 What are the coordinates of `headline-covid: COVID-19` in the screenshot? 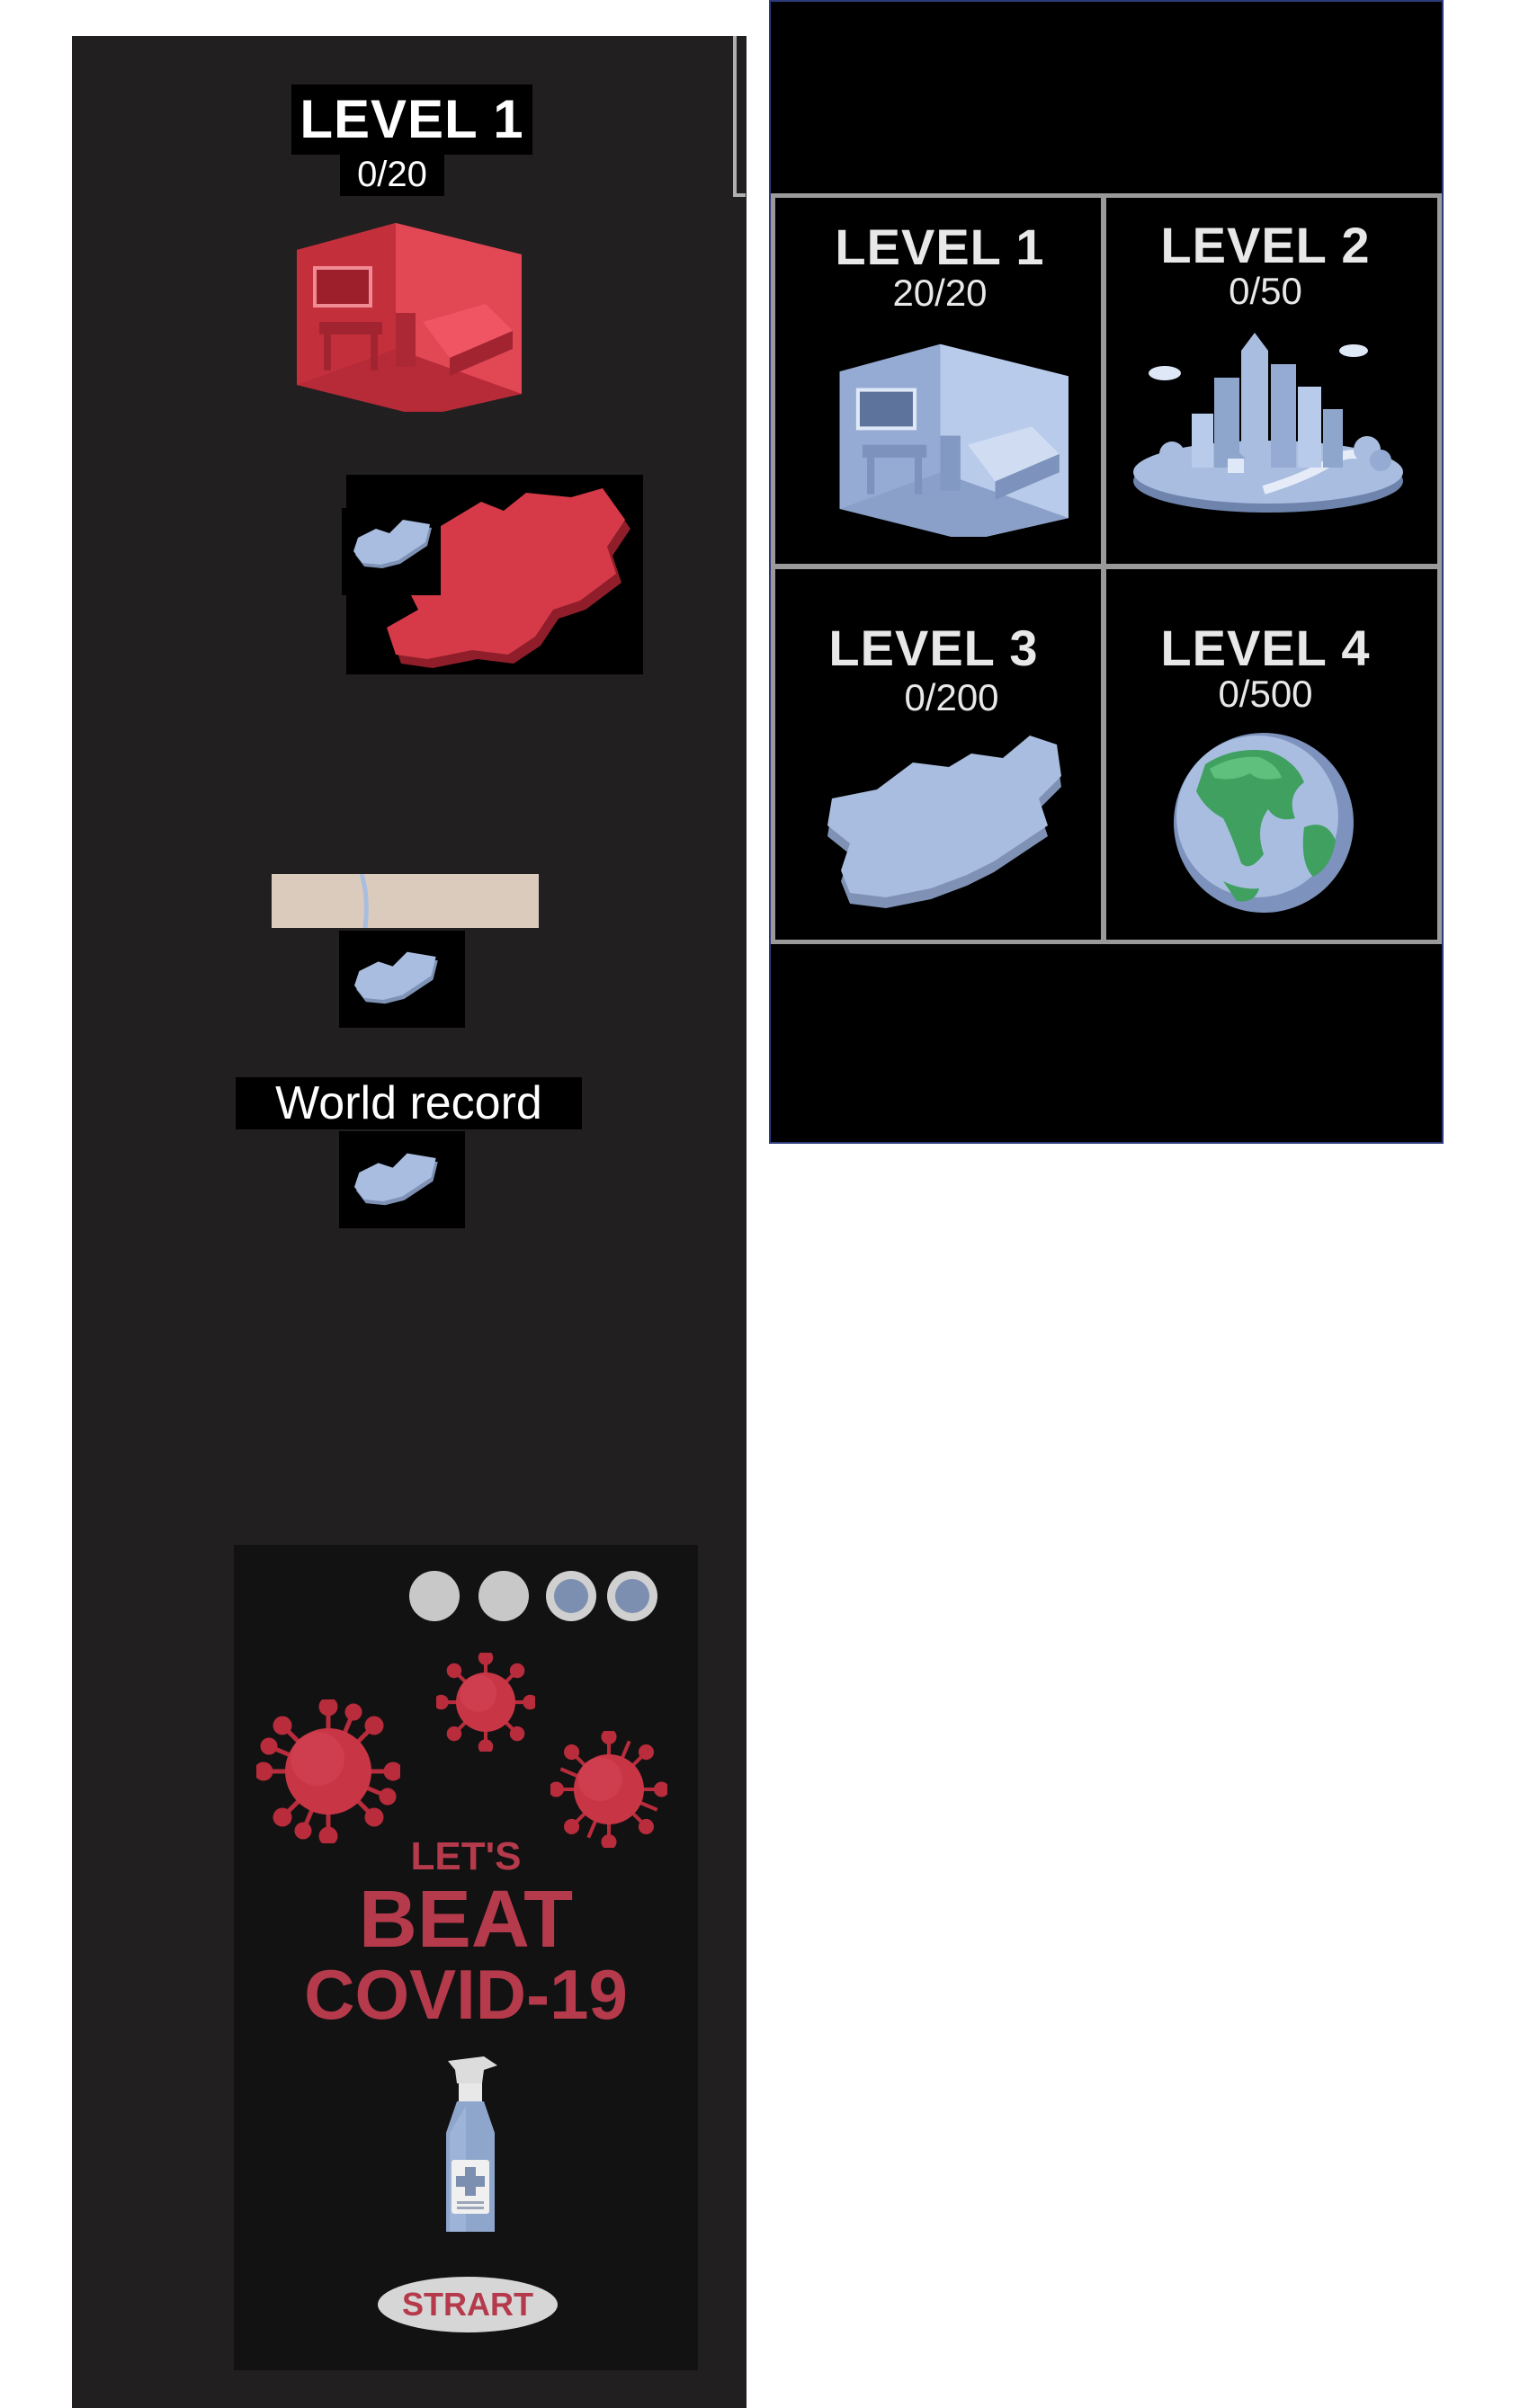 It's located at (466, 1994).